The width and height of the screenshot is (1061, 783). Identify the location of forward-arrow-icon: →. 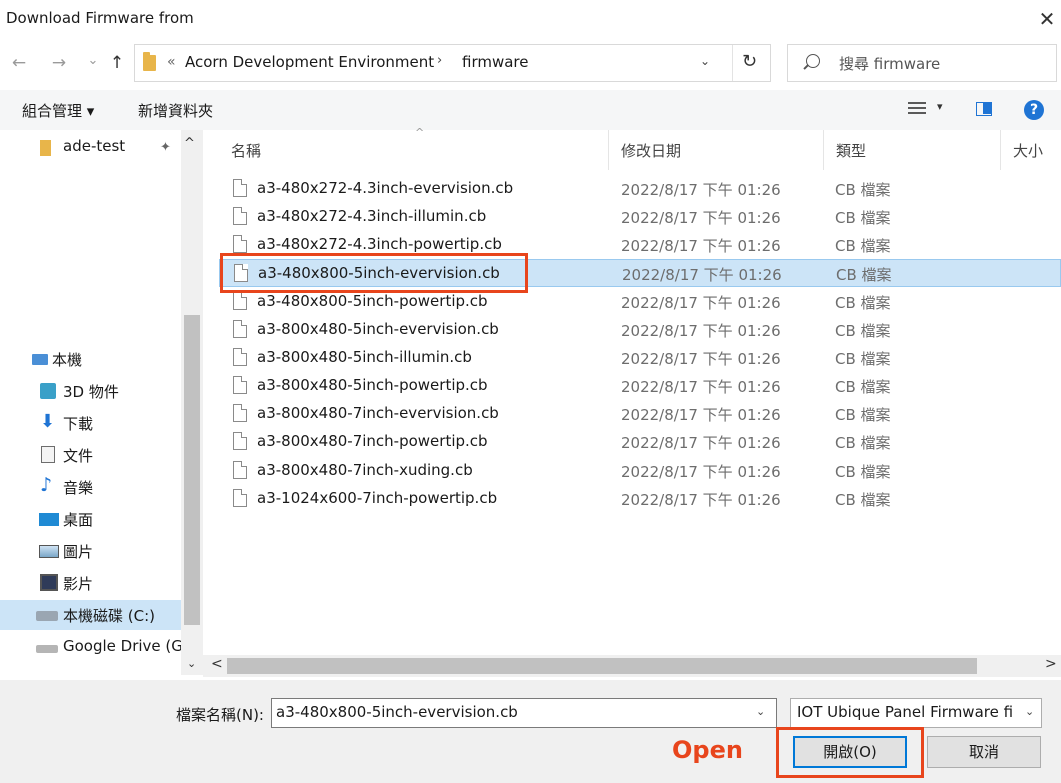
(59, 63).